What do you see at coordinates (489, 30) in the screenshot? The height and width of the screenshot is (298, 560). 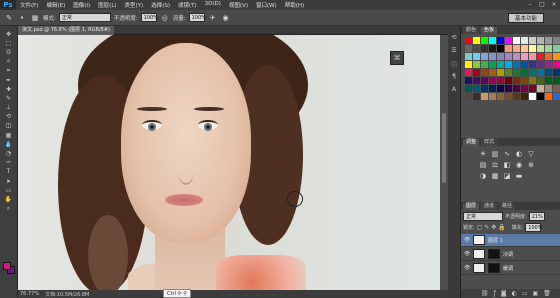 I see `tab-swatches: 色板` at bounding box center [489, 30].